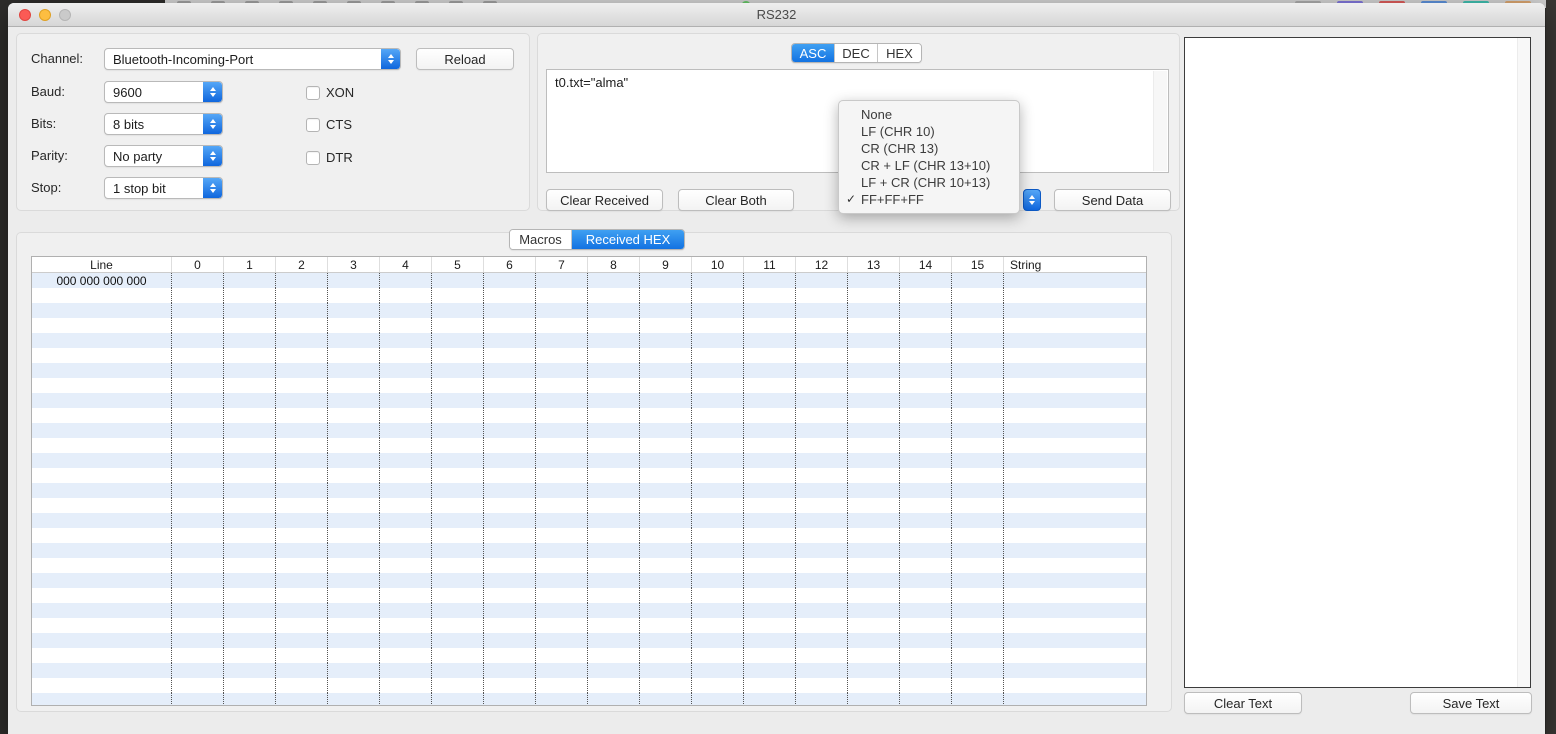 This screenshot has height=734, width=1556. I want to click on tab-received-hex: Received HEX, so click(628, 239).